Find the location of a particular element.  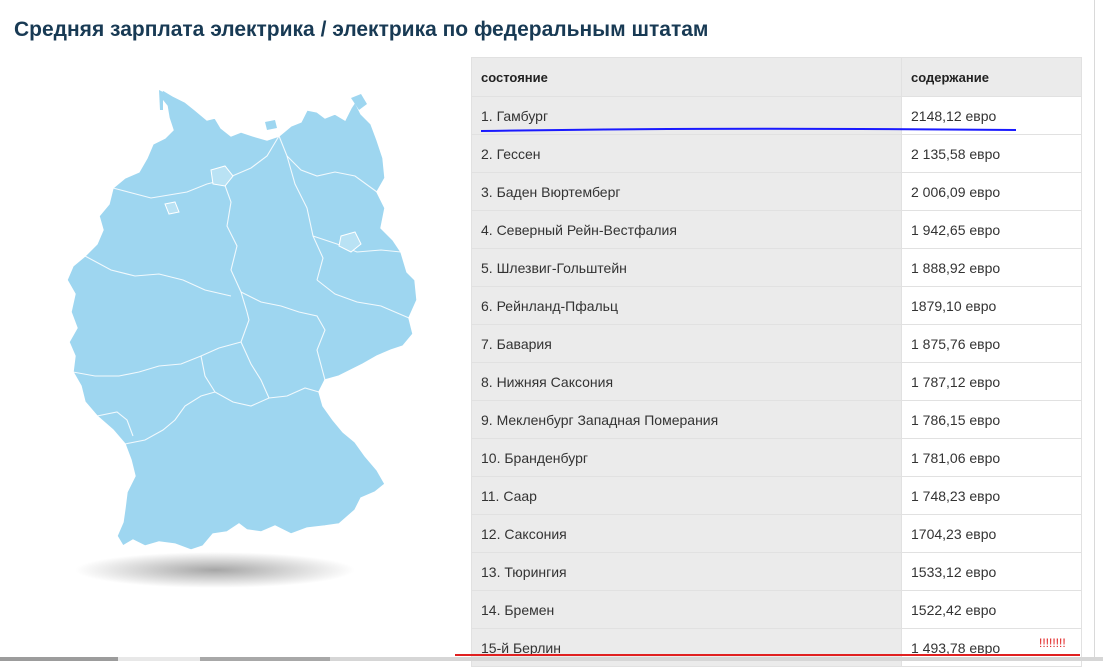

state-cell: 1. Гамбург is located at coordinates (686, 115).